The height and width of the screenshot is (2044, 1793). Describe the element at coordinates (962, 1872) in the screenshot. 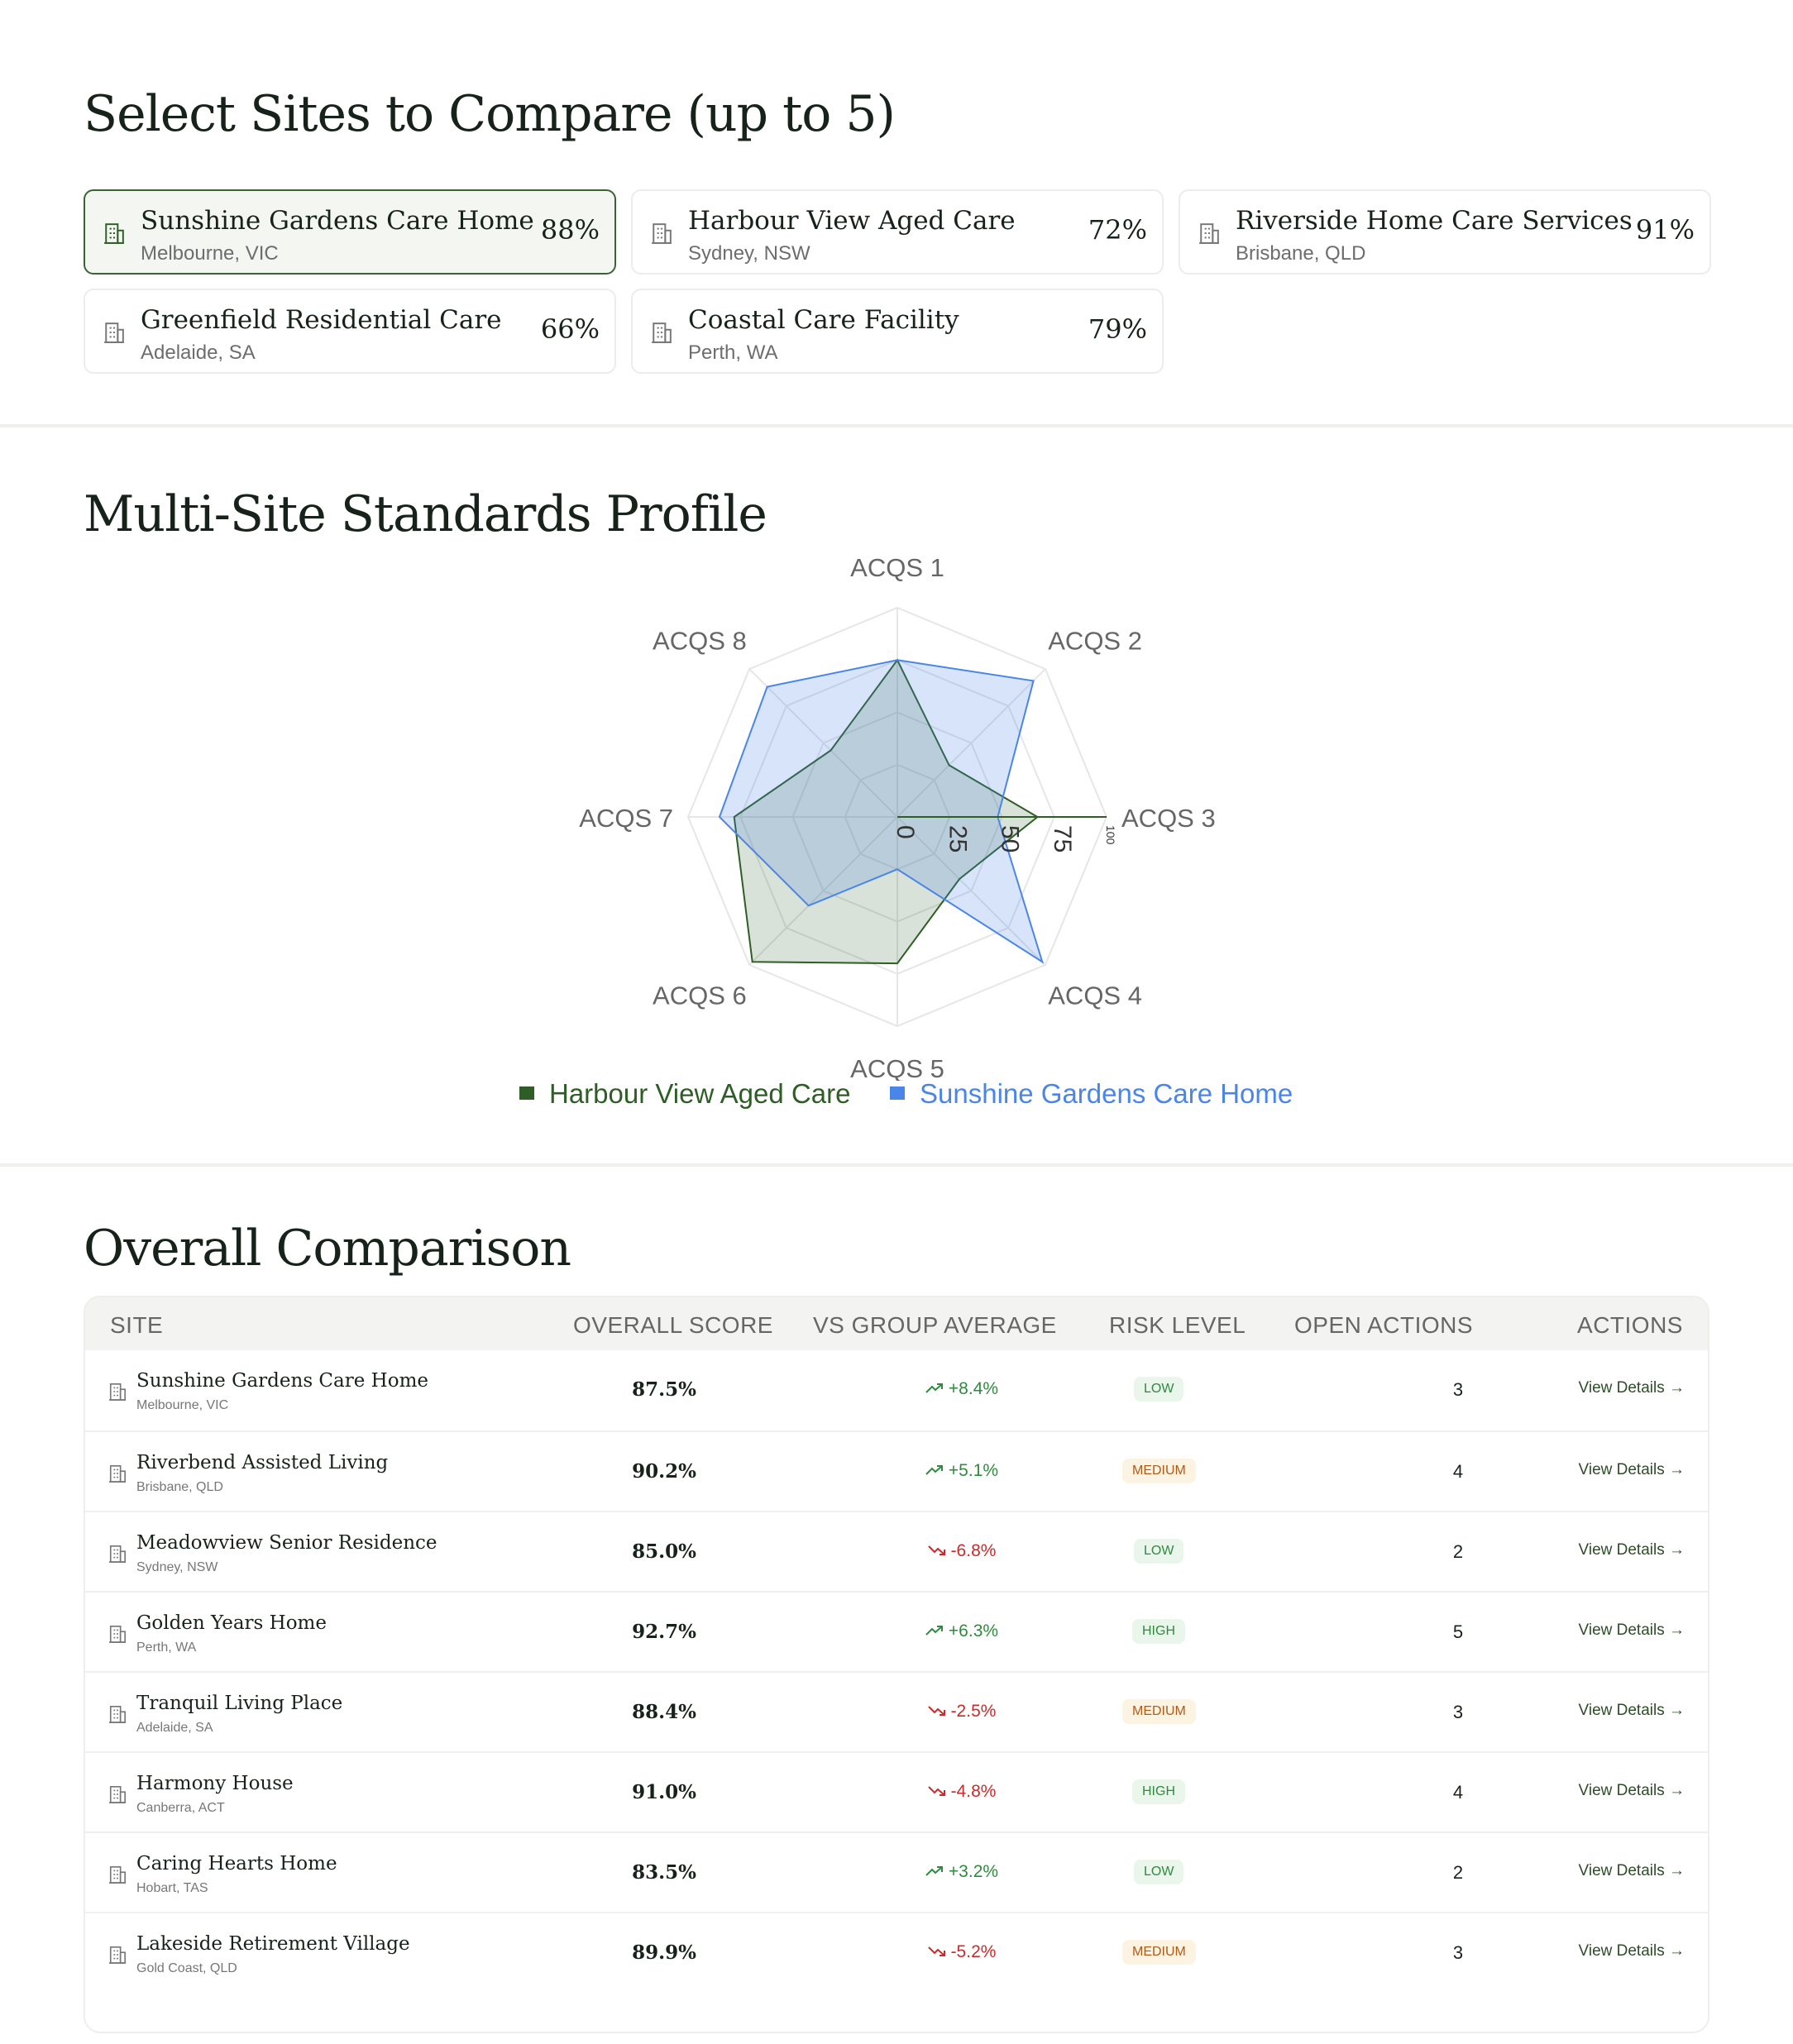

I see `row-vs-group-average: +3.2%` at that location.